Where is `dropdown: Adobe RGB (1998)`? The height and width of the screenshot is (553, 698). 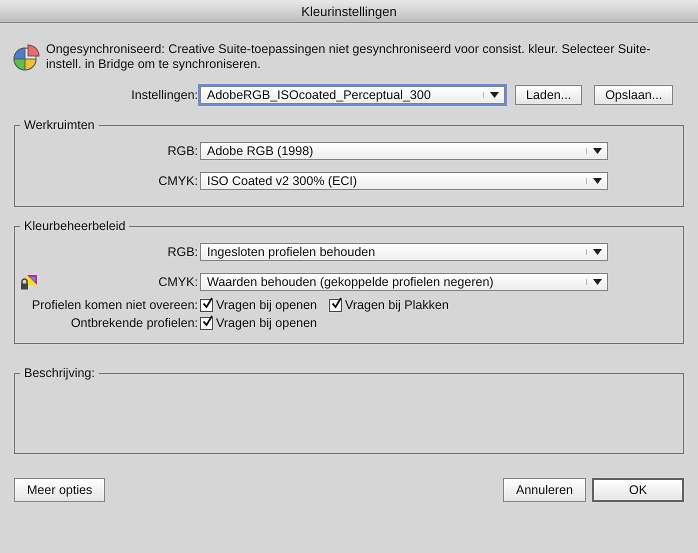
dropdown: Adobe RGB (1998) is located at coordinates (404, 151).